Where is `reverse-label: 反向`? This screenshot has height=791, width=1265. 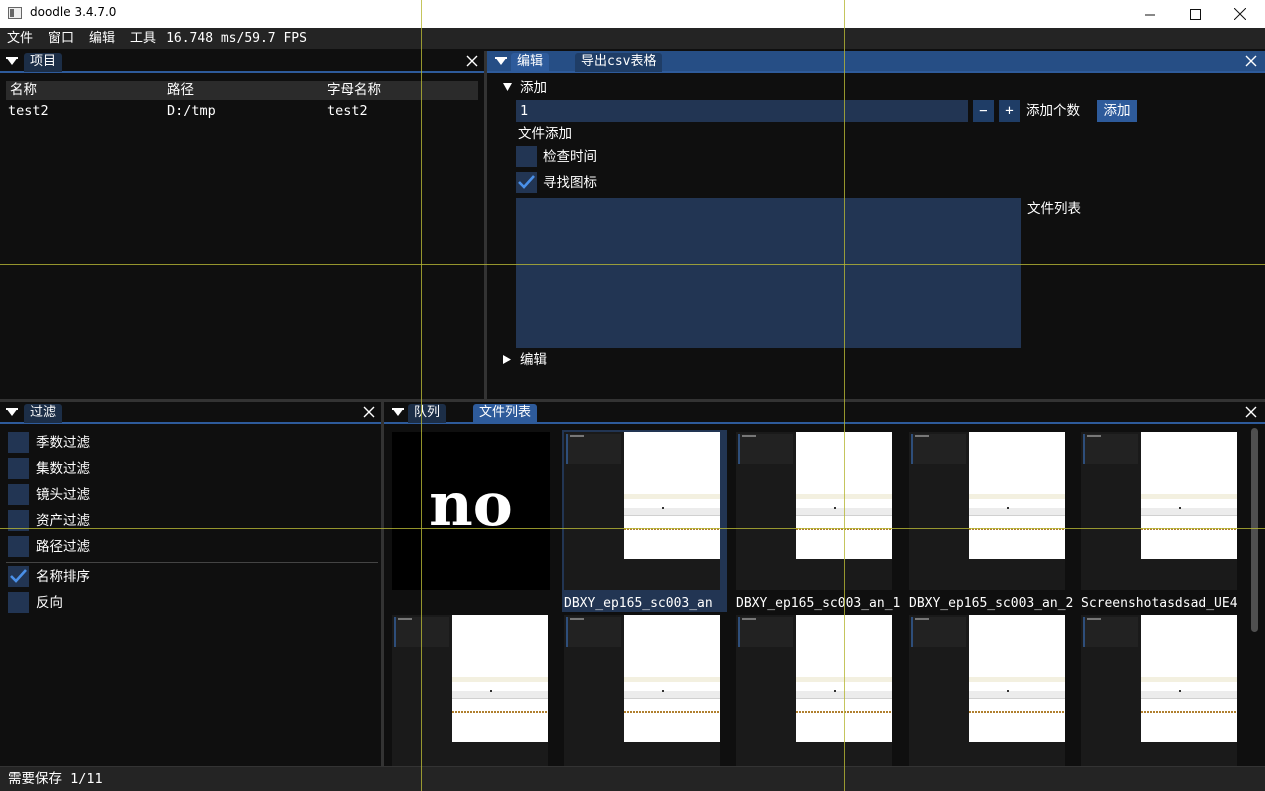
reverse-label: 反向 is located at coordinates (49, 603).